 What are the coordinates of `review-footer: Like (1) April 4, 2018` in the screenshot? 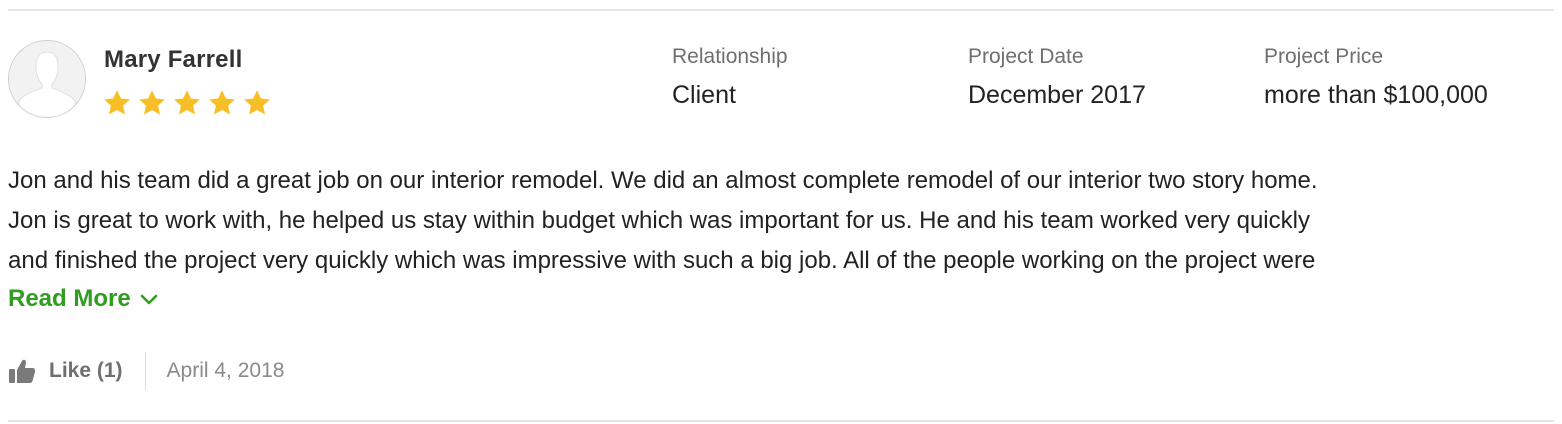 It's located at (146, 371).